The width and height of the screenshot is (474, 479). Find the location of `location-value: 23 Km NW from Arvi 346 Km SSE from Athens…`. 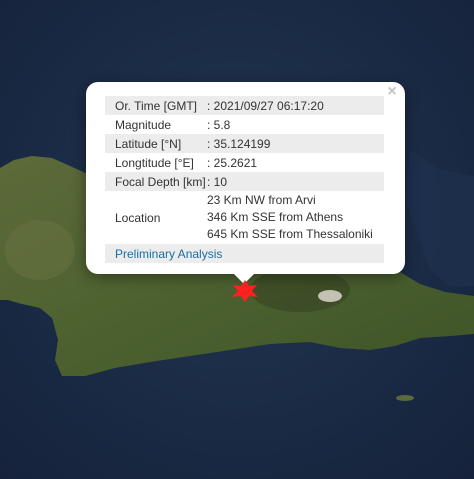

location-value: 23 Km NW from Arvi 346 Km SSE from Athens… is located at coordinates (295, 217).